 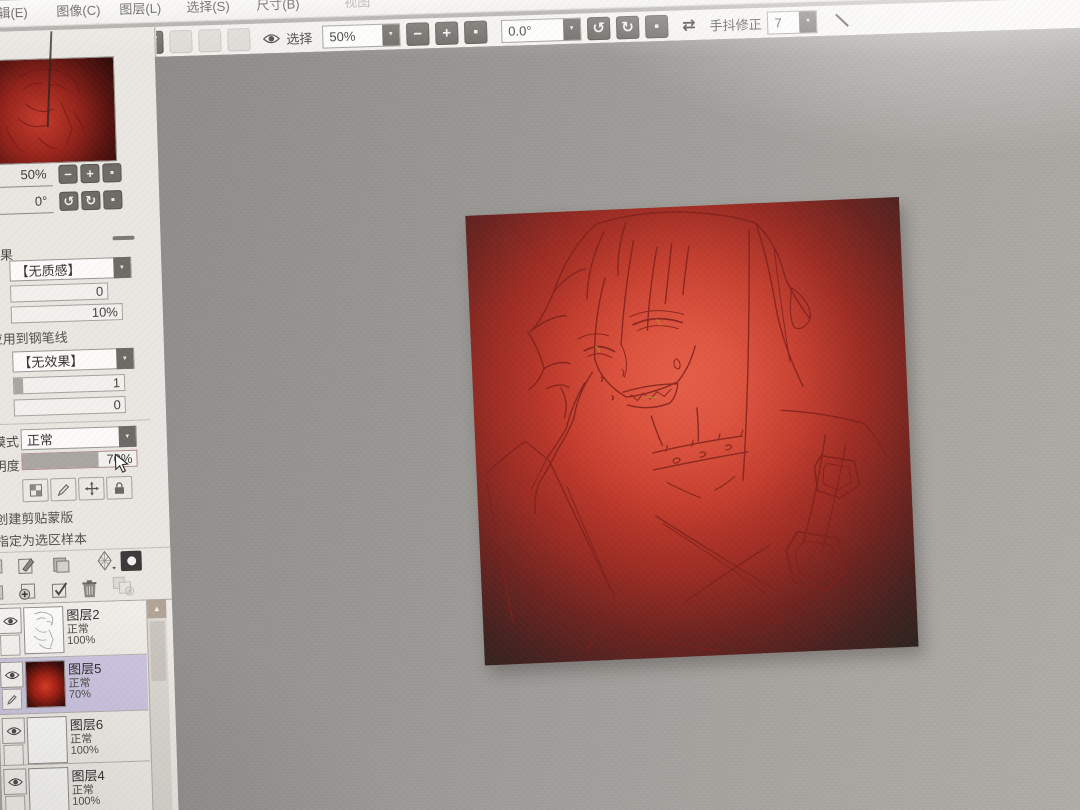 I want to click on compass-tool-icon, so click(x=104, y=560).